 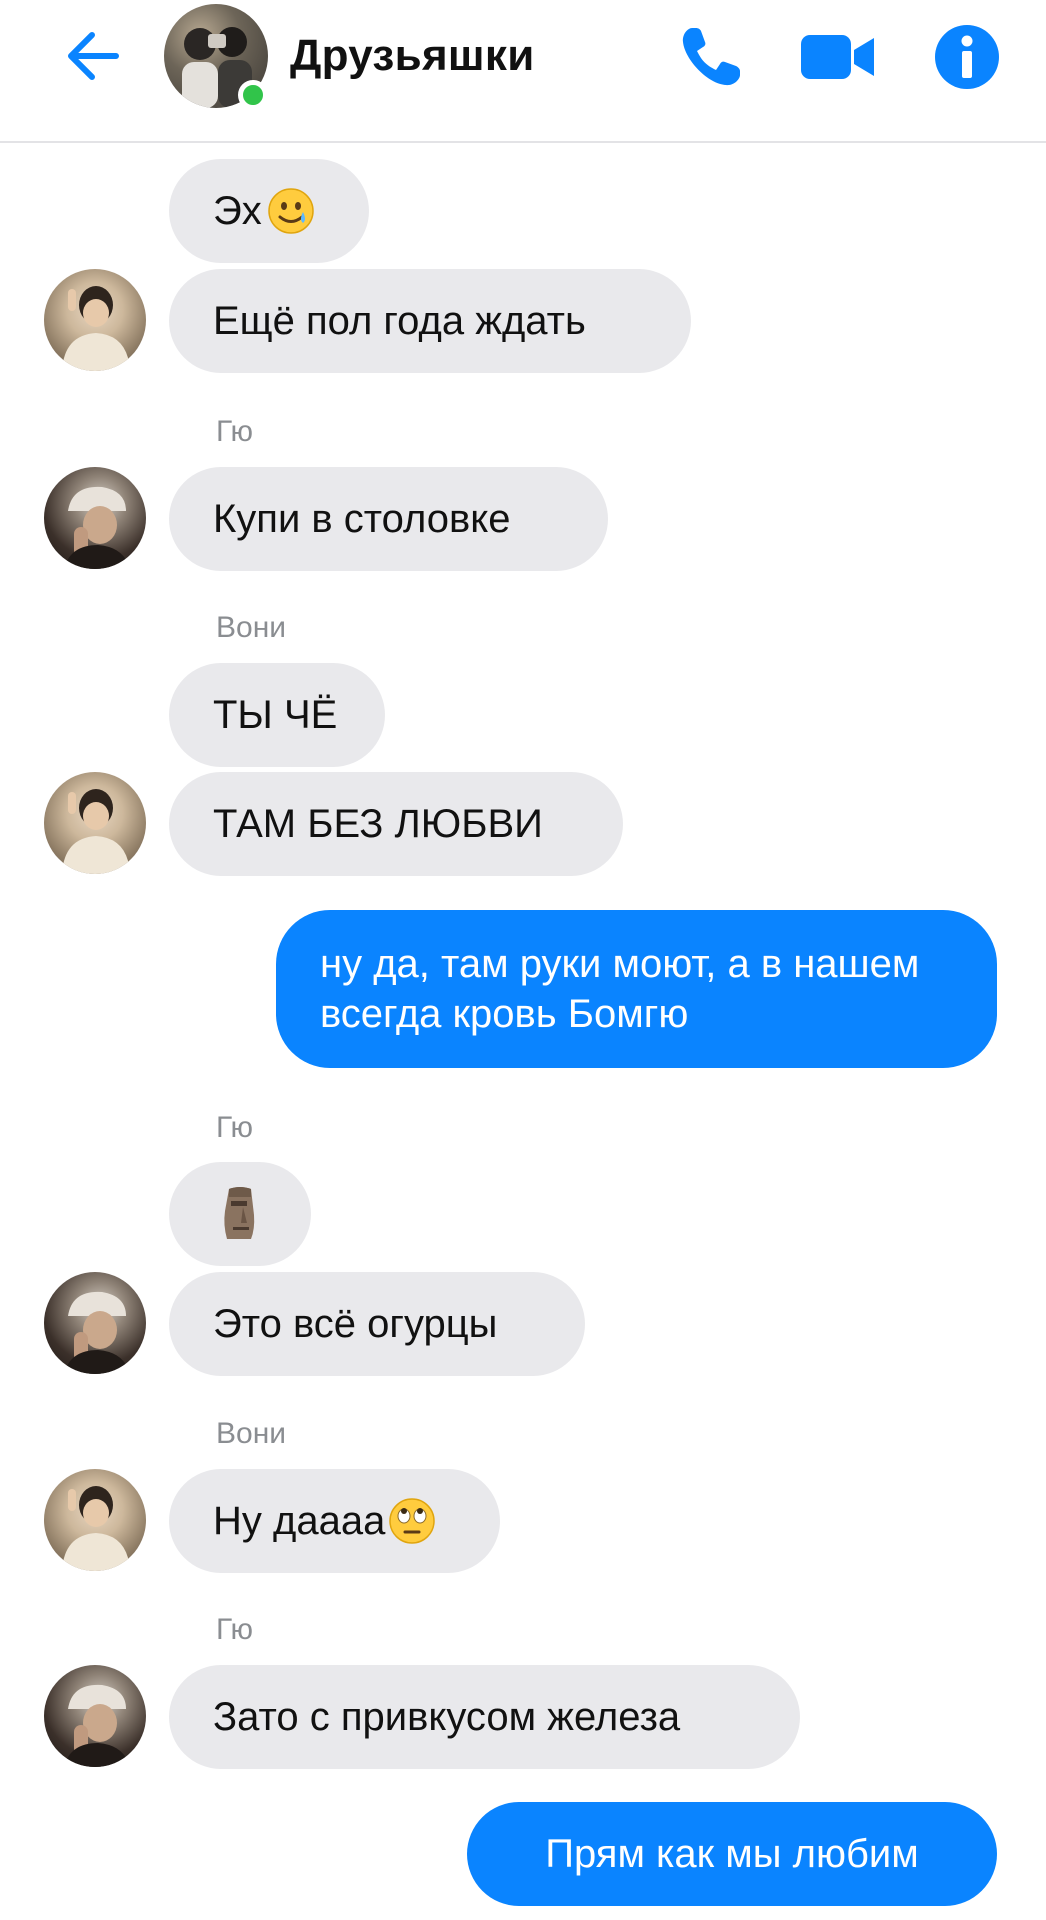 I want to click on message-bubble: Зато с привкусом железа, so click(x=484, y=1717).